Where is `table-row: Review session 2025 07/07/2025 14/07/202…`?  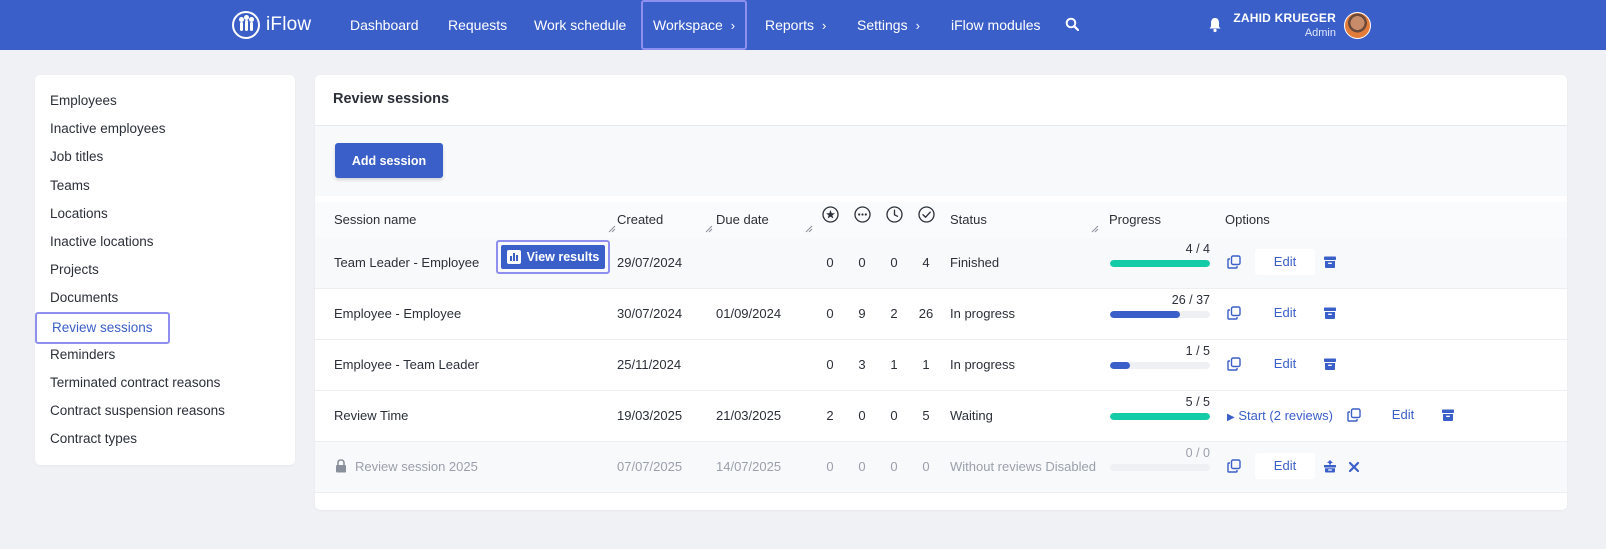
table-row: Review session 2025 07/07/2025 14/07/202… is located at coordinates (941, 467).